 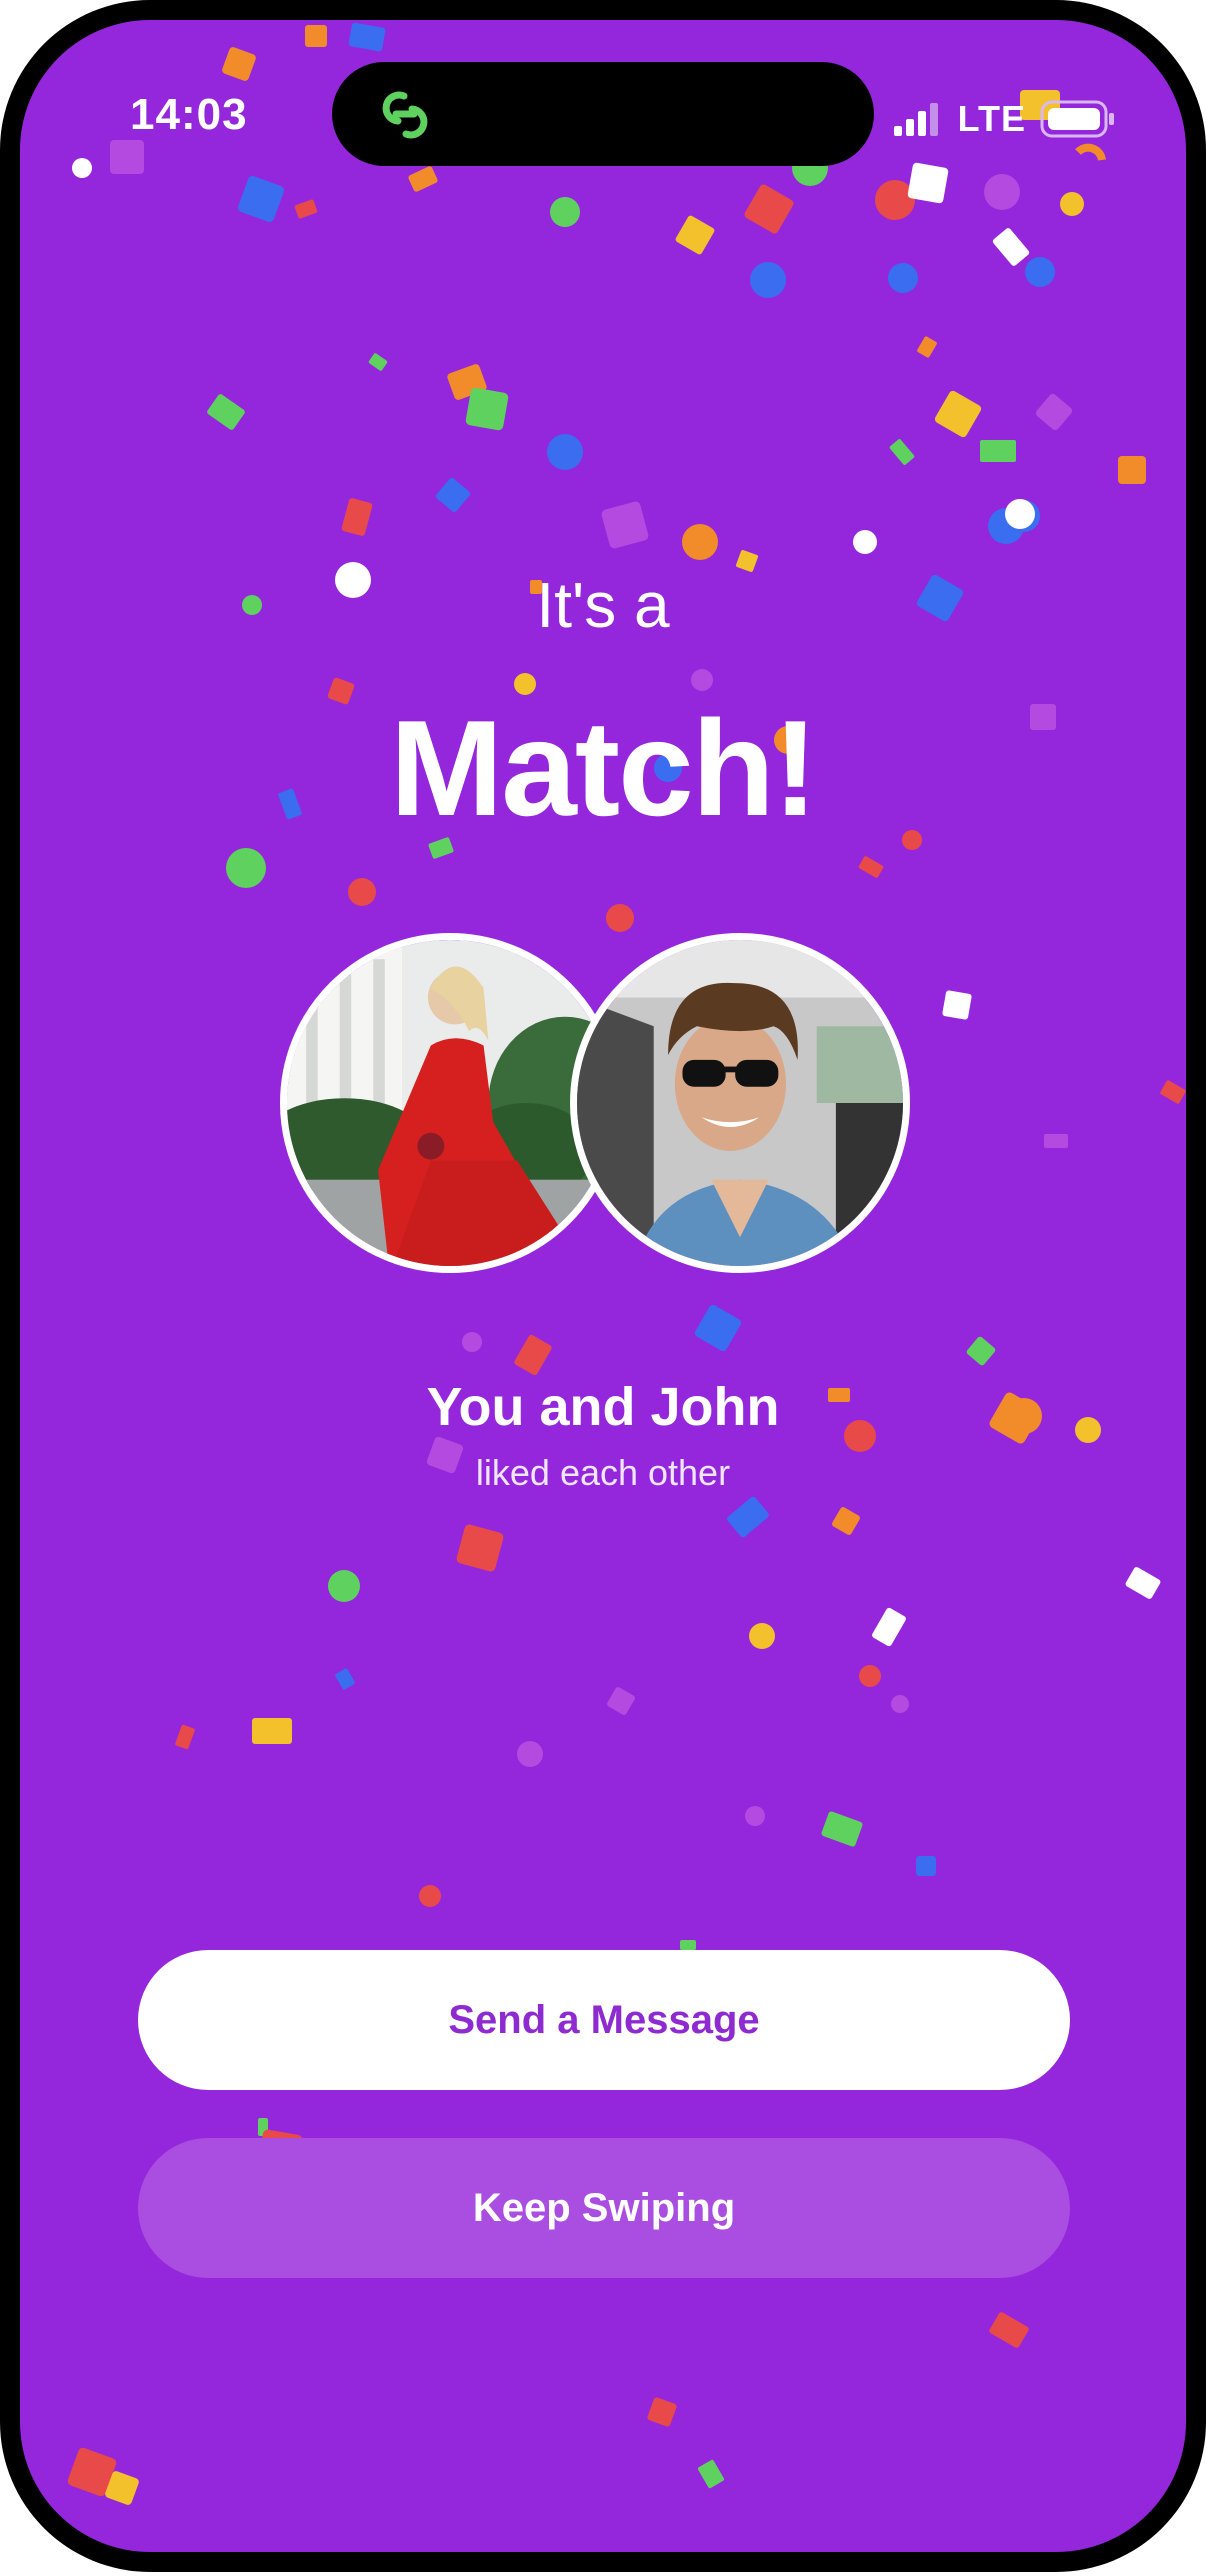 I want to click on network-type: LTE, so click(x=991, y=118).